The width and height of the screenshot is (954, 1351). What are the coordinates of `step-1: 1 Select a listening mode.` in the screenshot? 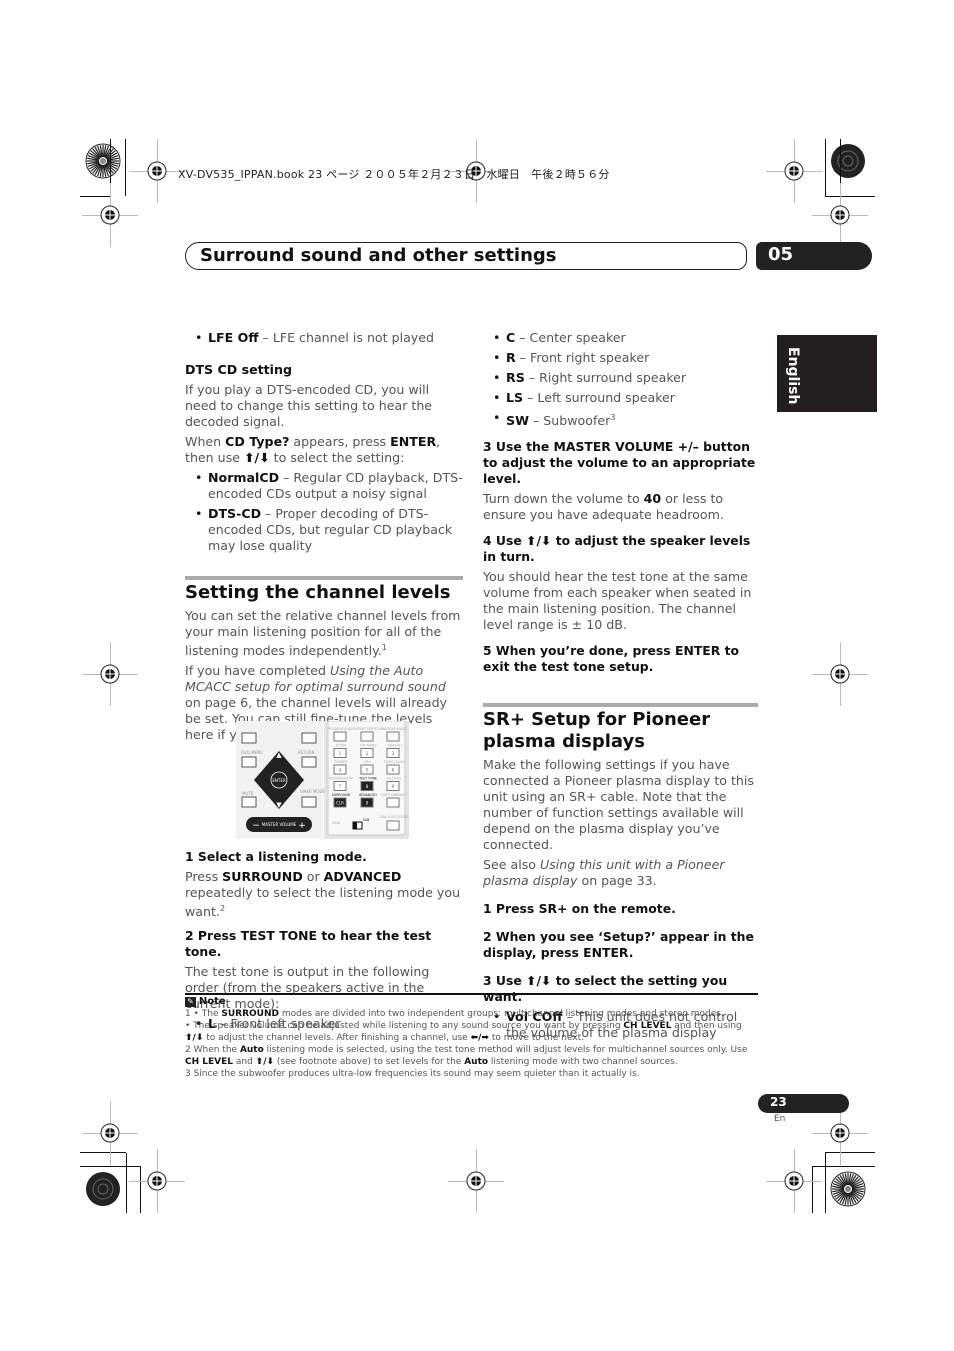 It's located at (276, 856).